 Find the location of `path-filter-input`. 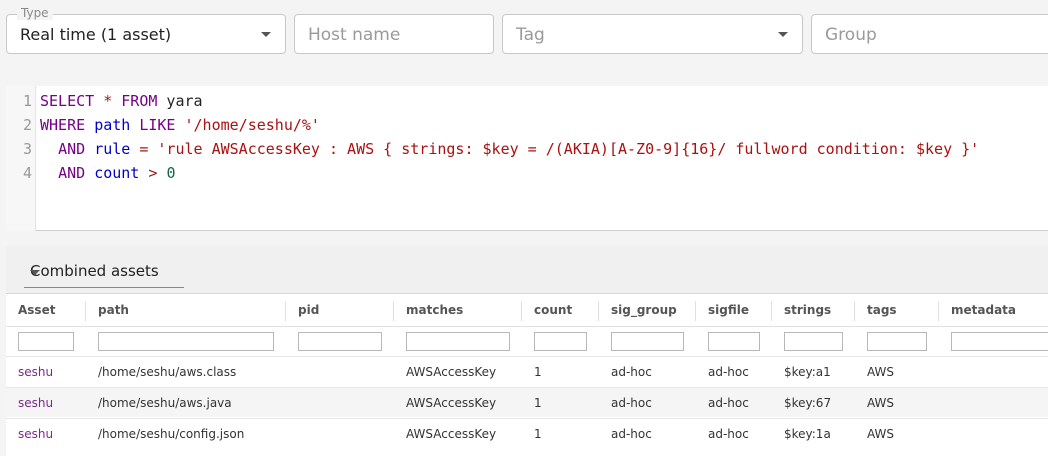

path-filter-input is located at coordinates (186, 341).